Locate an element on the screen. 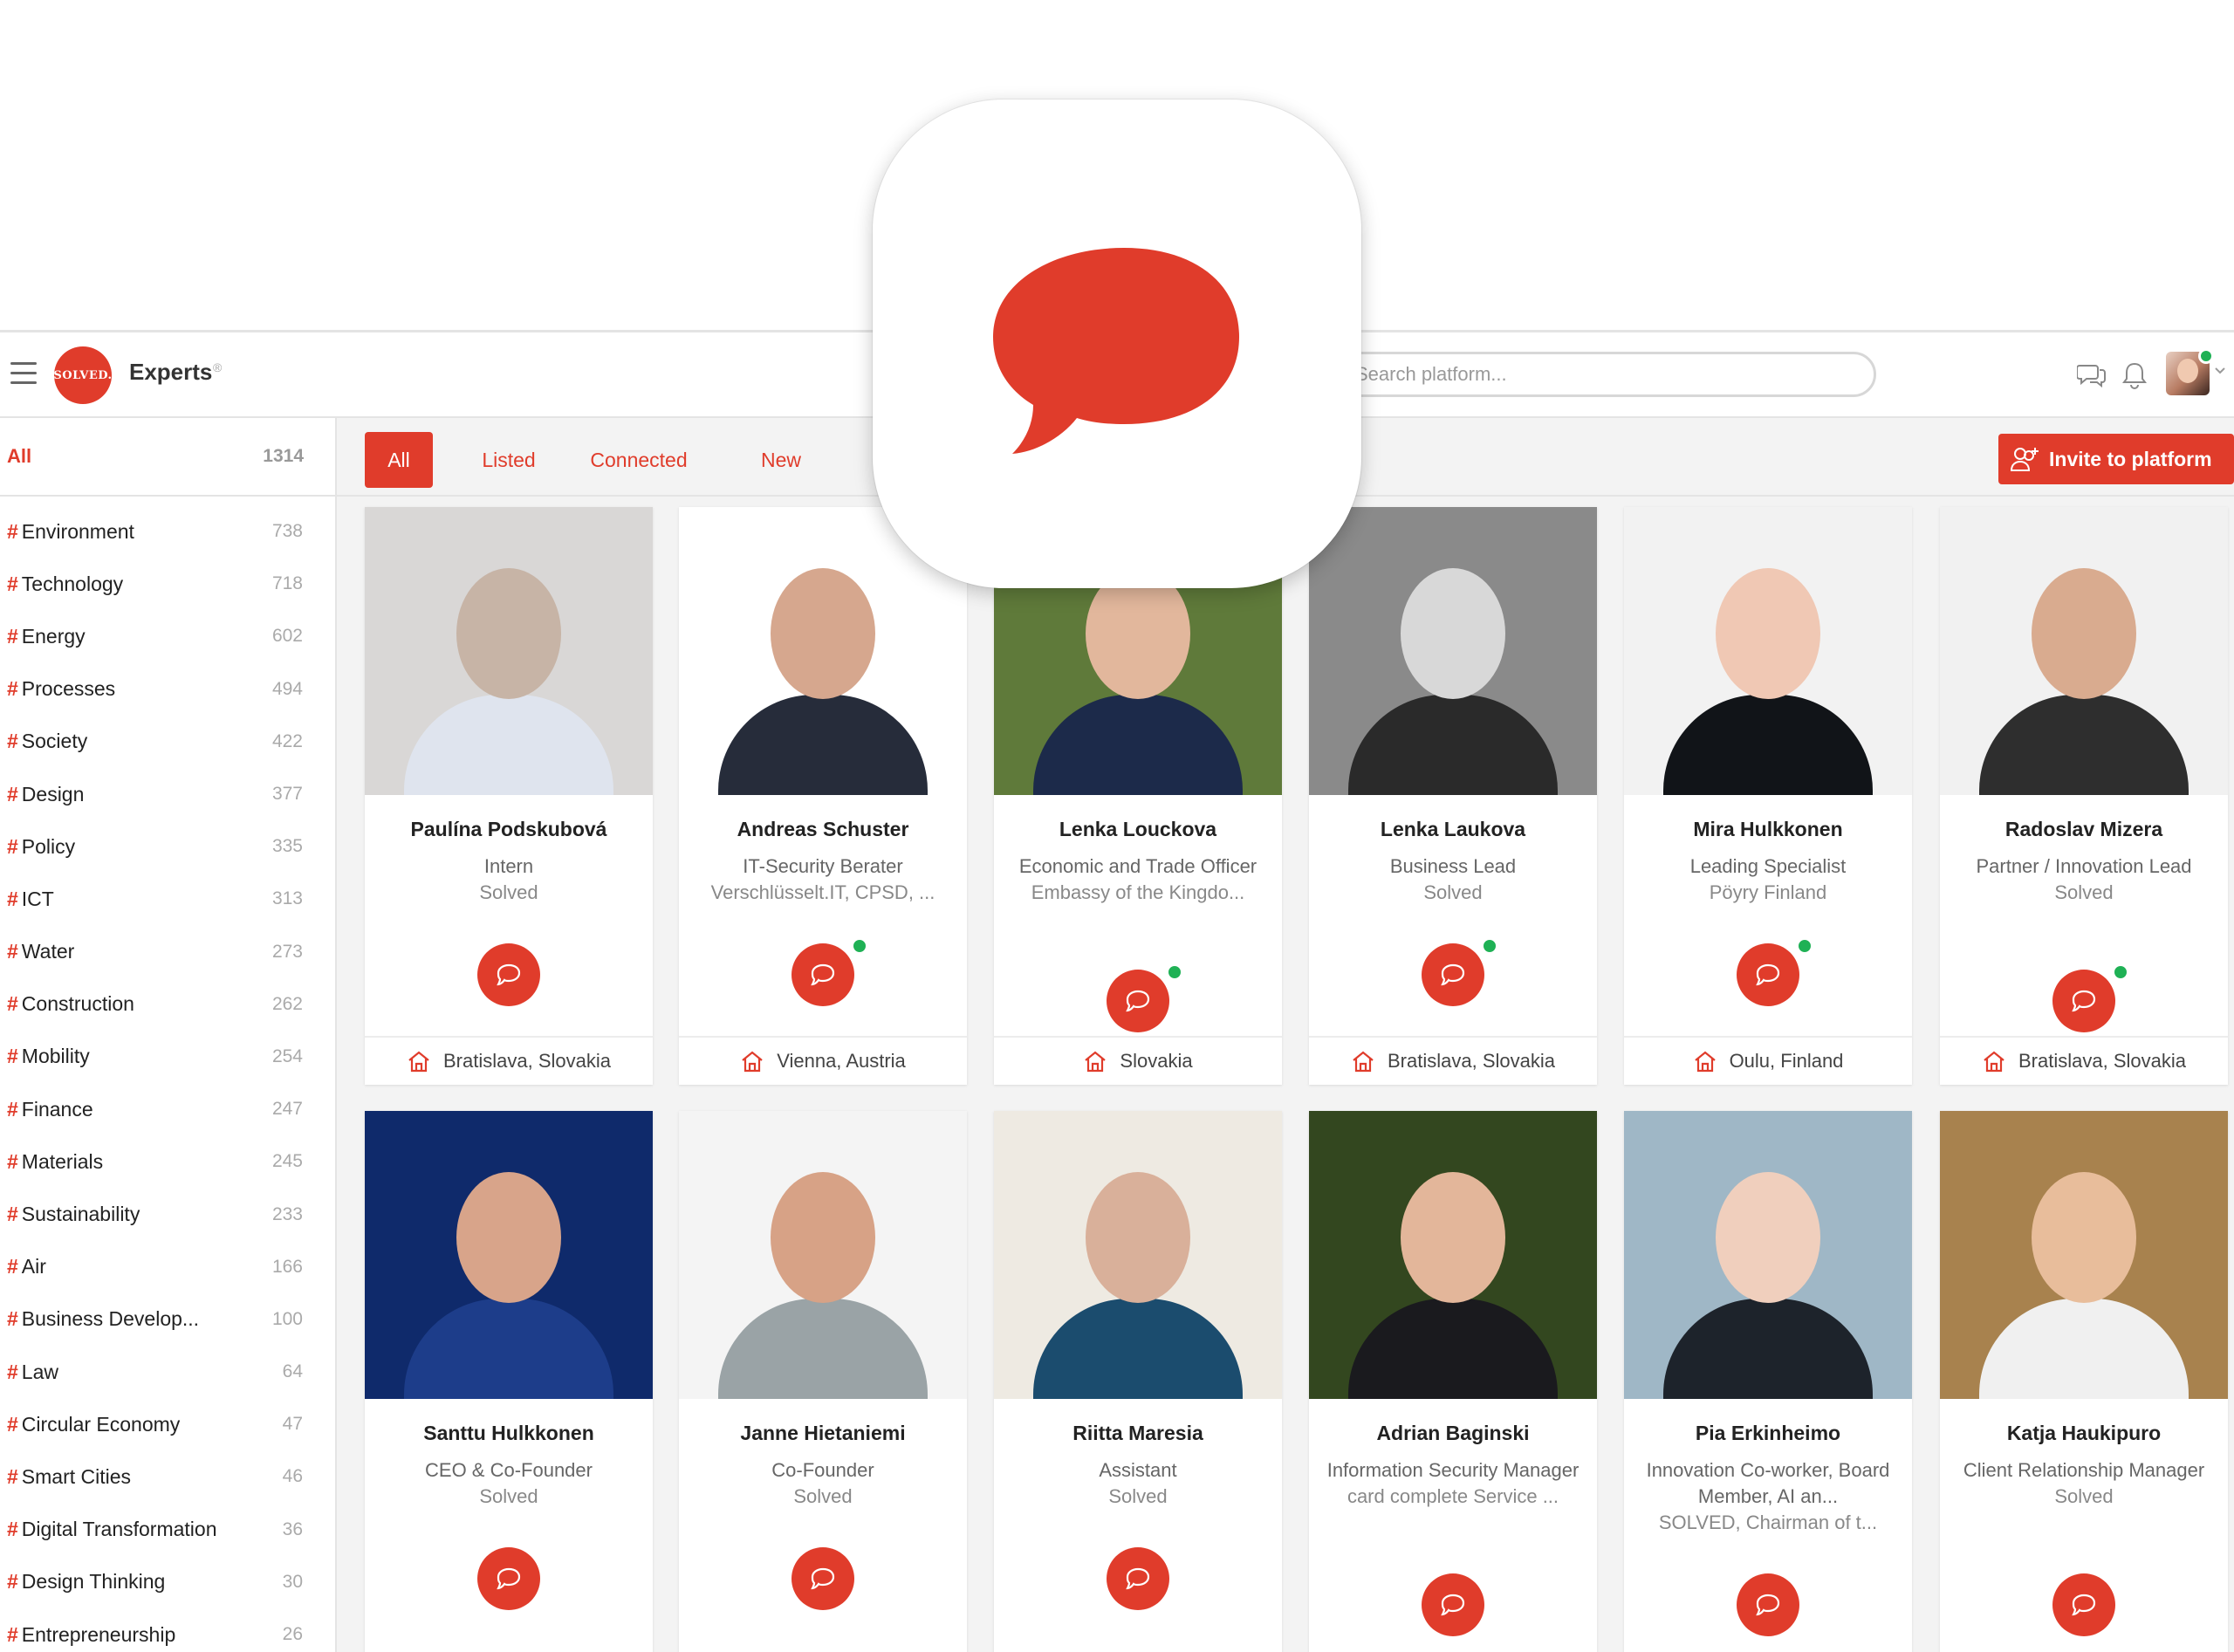  expert-card: Santtu Hulkkonen CEO & Co-Founder Solved is located at coordinates (509, 1381).